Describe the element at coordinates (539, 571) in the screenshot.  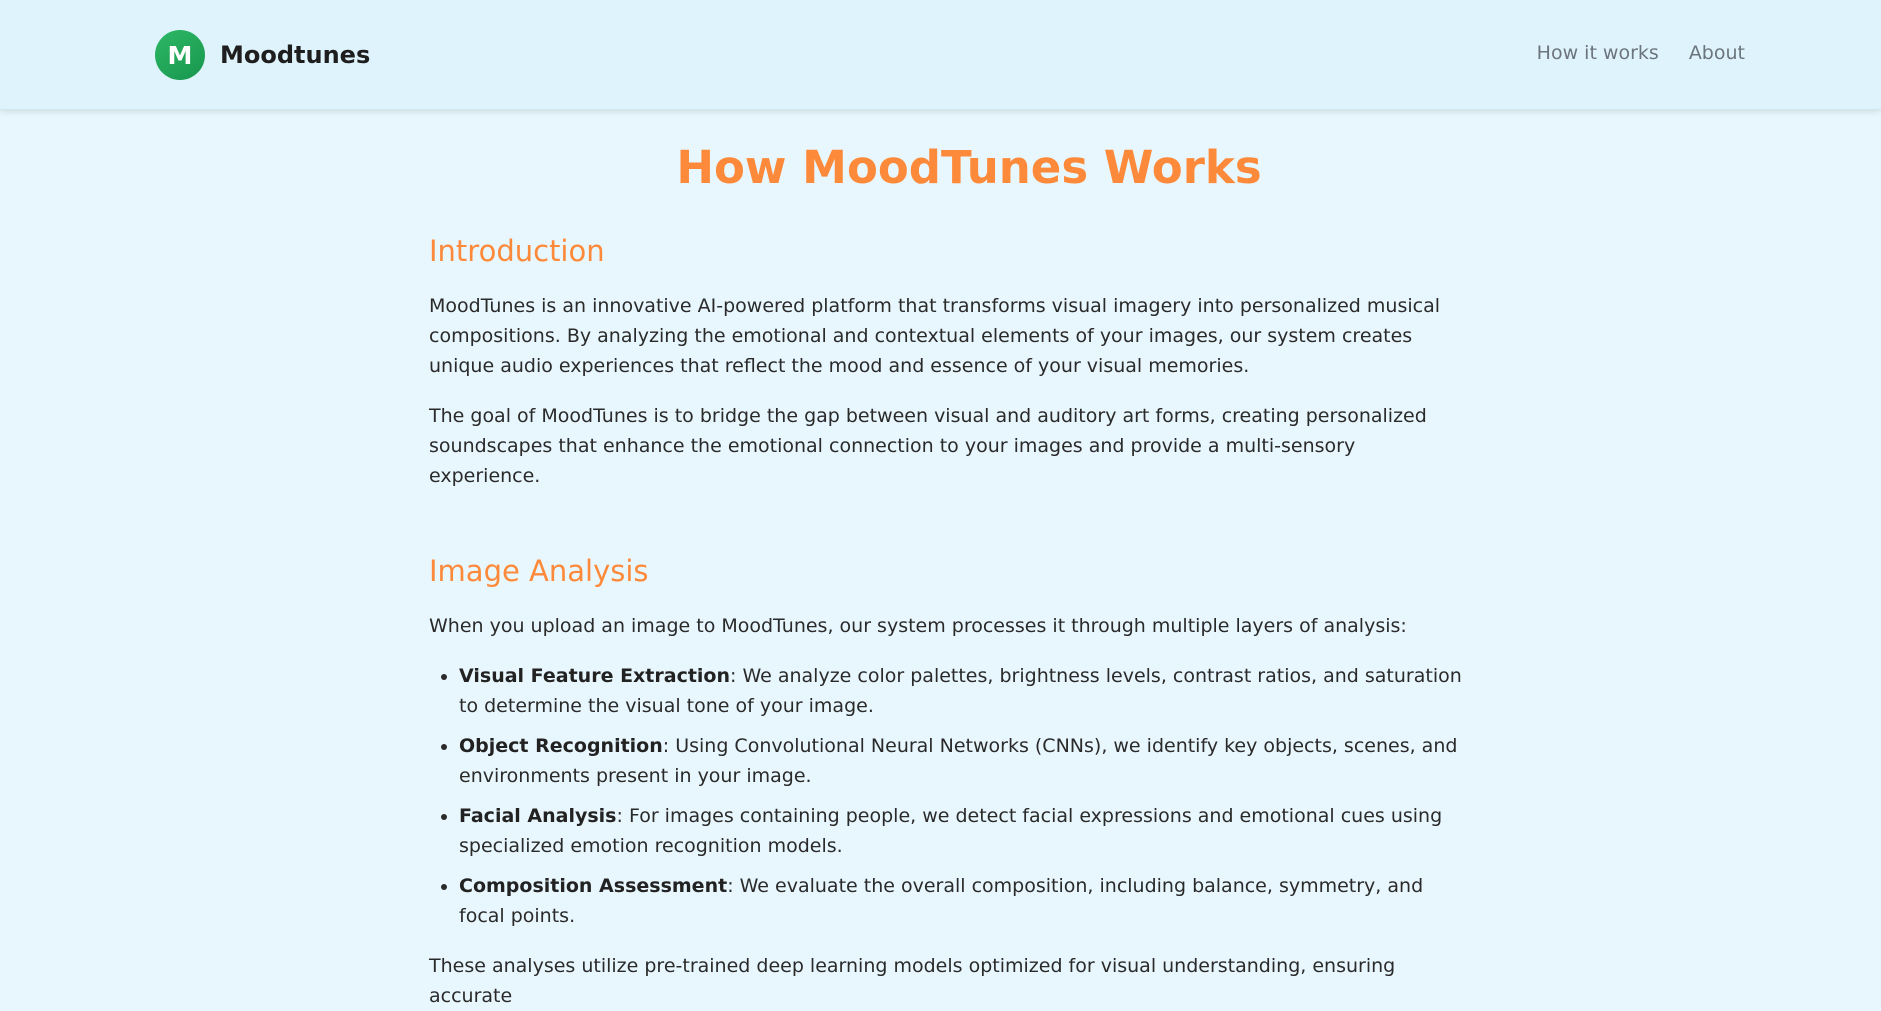
I see `section-heading-image-analysis: Image Analysis` at that location.